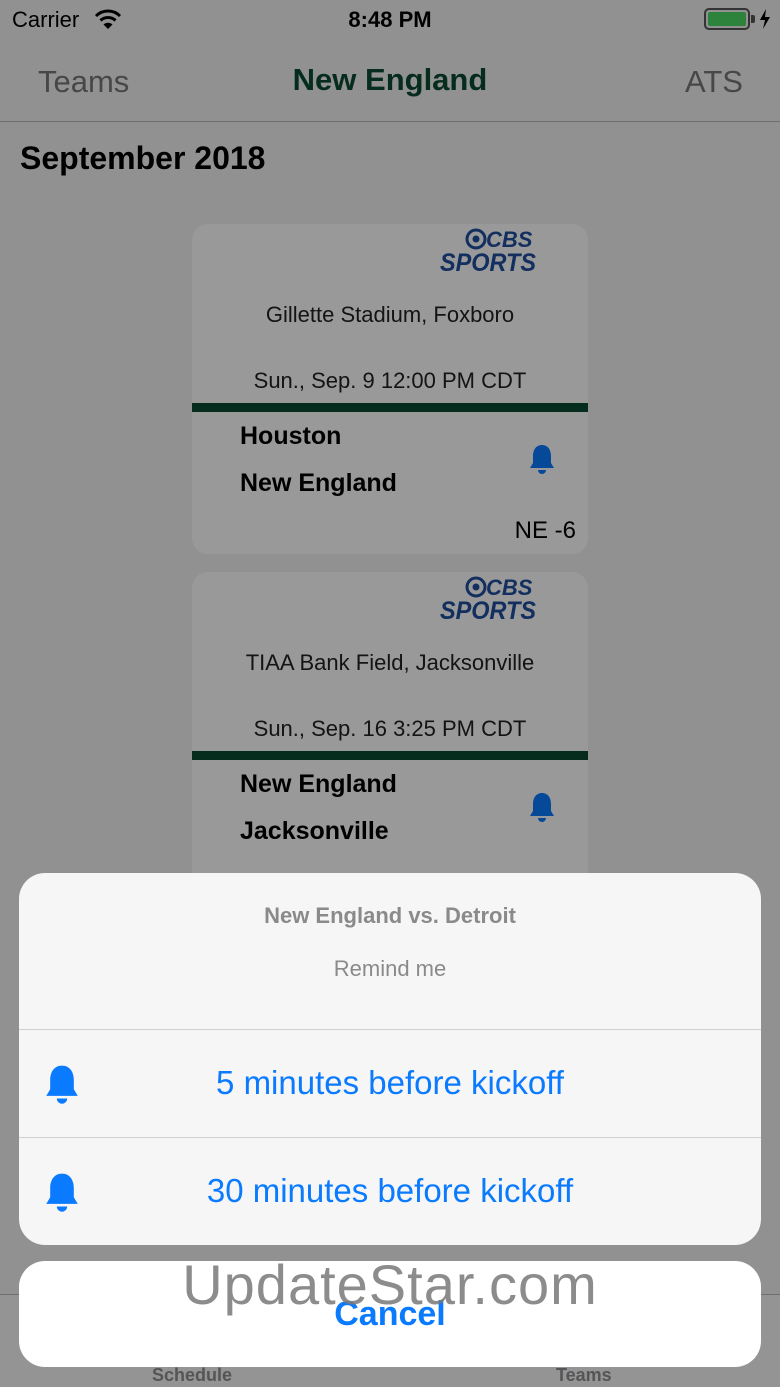 This screenshot has height=1387, width=780. I want to click on cancel-button: Cancel, so click(390, 1314).